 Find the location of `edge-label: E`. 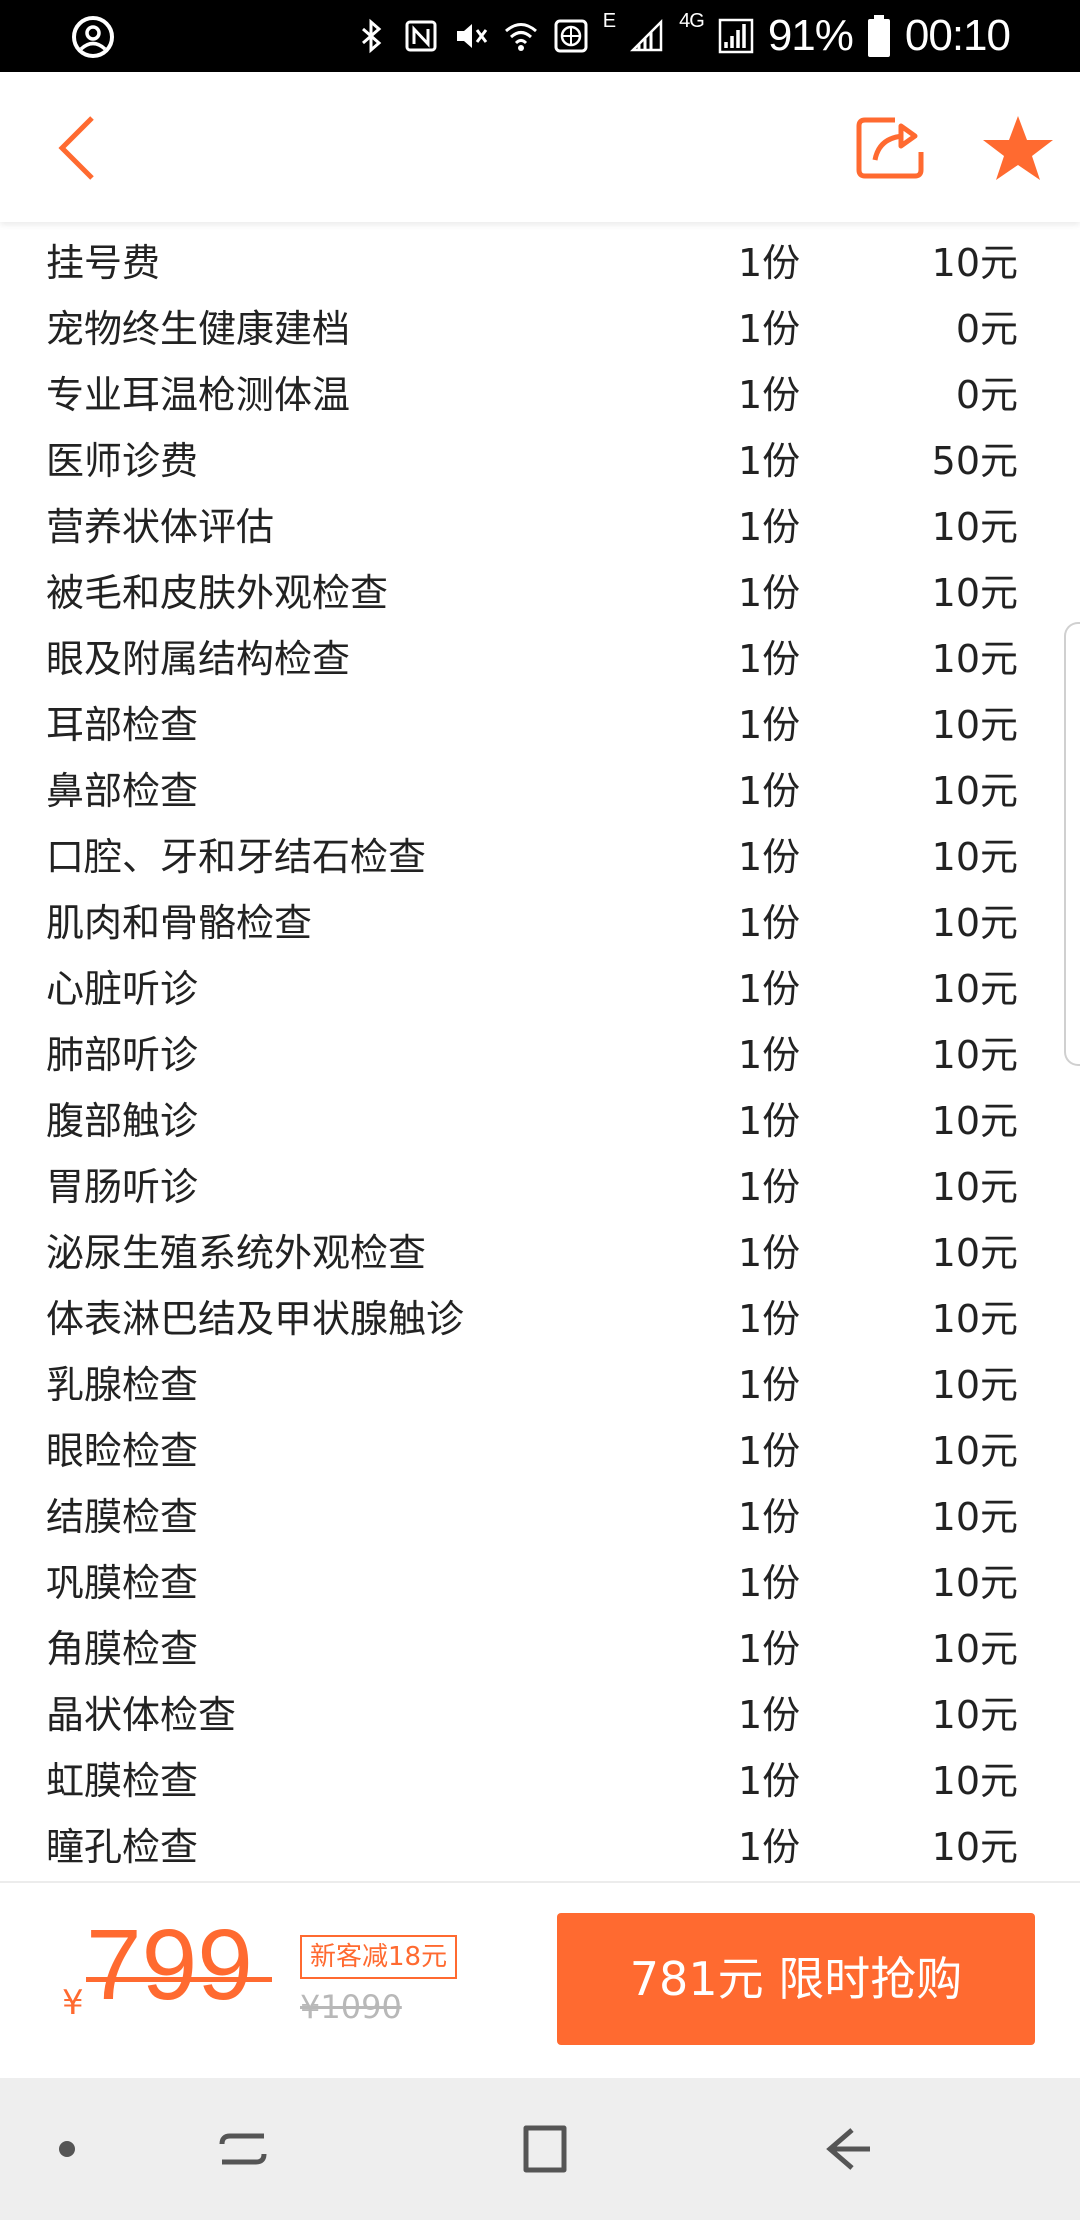

edge-label: E is located at coordinates (609, 21).